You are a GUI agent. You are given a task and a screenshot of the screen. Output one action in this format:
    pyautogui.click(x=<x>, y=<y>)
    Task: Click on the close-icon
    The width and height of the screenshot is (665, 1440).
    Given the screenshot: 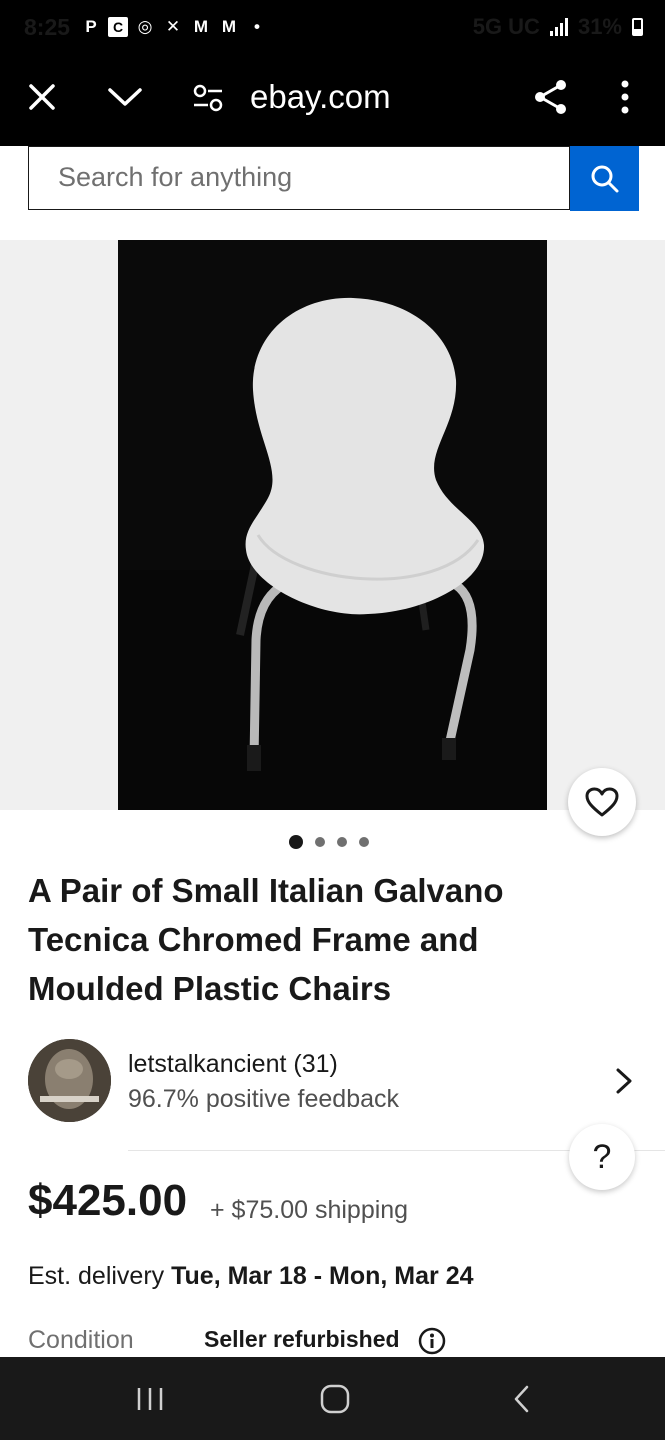 What is the action you would take?
    pyautogui.click(x=42, y=97)
    